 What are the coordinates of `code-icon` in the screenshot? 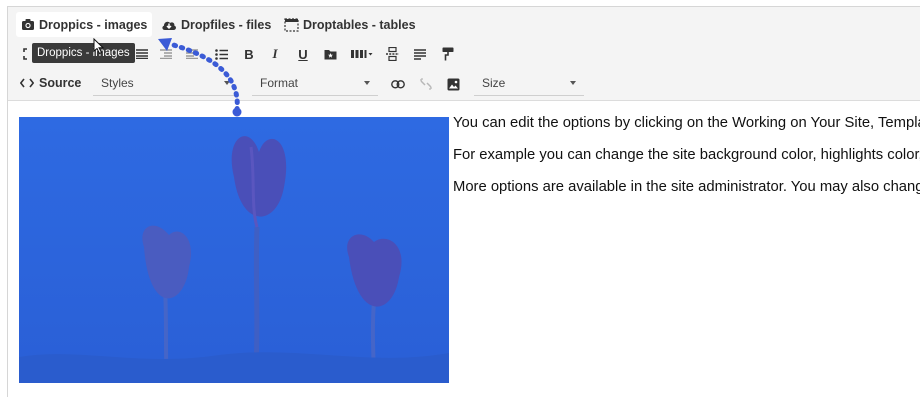 It's located at (27, 83).